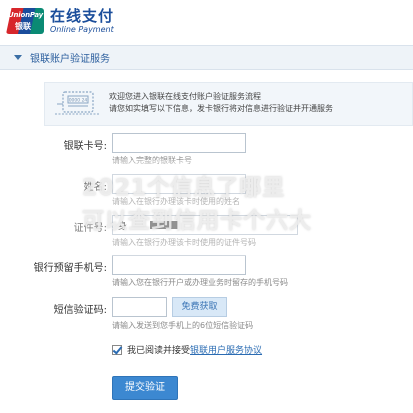  Describe the element at coordinates (197, 221) in the screenshot. I see `watermark-line-2: 可以查到信用卡个六大` at that location.